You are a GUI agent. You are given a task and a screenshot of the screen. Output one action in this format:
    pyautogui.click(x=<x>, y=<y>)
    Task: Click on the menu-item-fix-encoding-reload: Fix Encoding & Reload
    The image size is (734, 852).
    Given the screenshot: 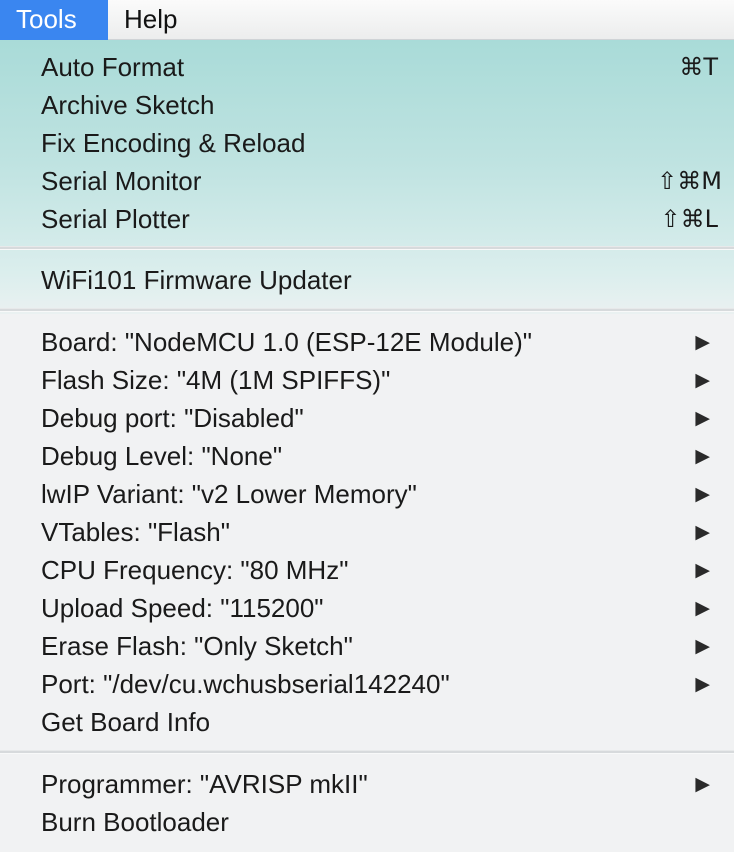 What is the action you would take?
    pyautogui.click(x=367, y=143)
    